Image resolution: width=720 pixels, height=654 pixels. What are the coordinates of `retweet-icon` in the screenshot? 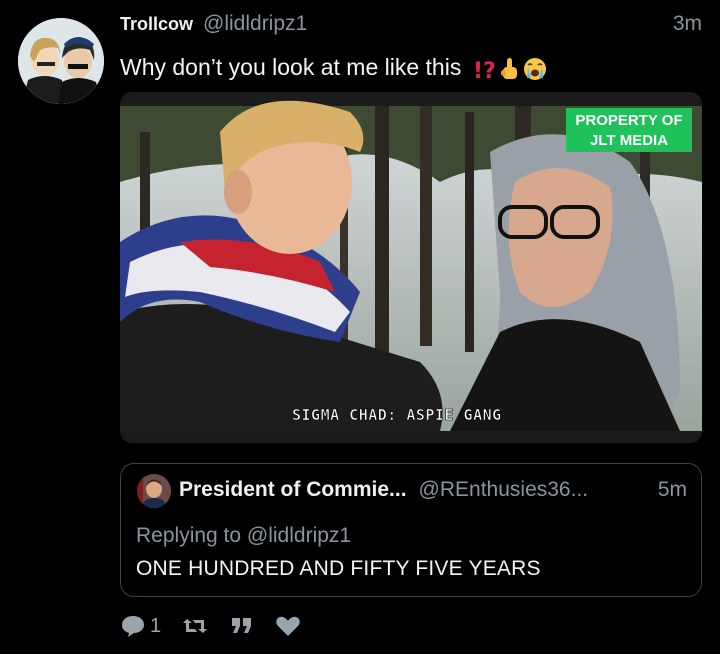 It's located at (195, 626).